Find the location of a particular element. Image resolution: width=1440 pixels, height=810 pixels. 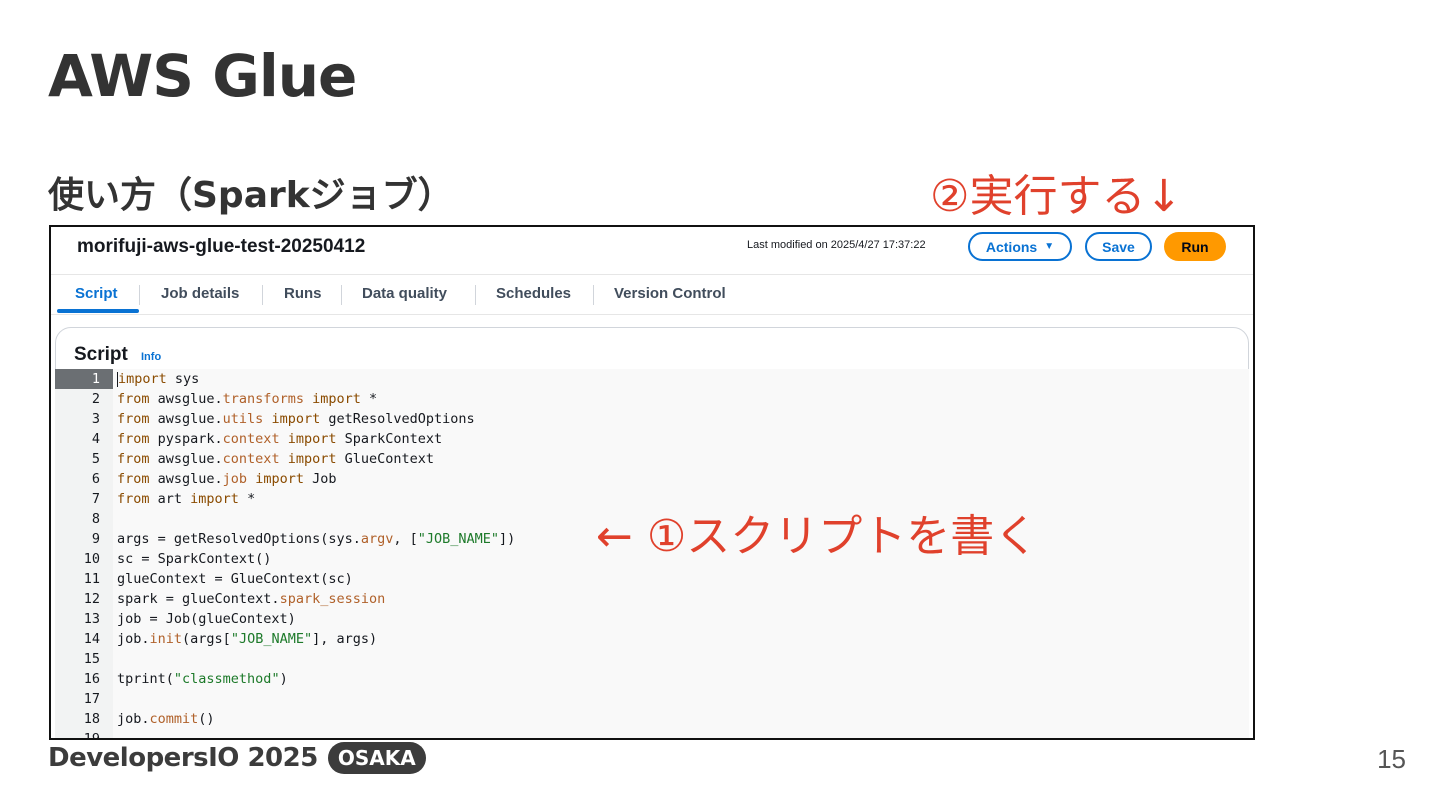

run-button: Run is located at coordinates (1195, 246).